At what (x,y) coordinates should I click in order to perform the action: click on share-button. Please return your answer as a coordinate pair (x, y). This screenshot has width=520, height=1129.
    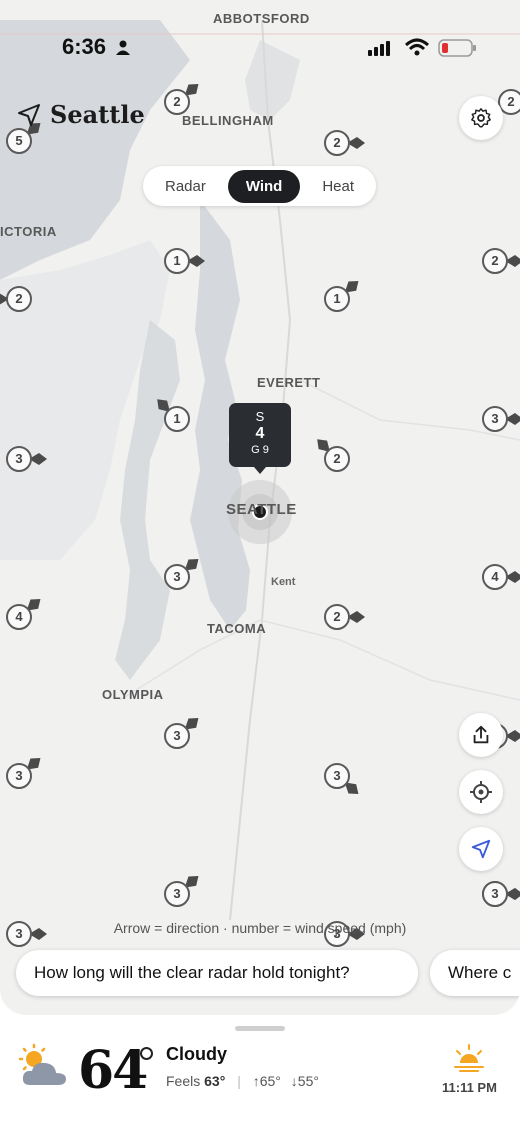
    Looking at the image, I should click on (481, 735).